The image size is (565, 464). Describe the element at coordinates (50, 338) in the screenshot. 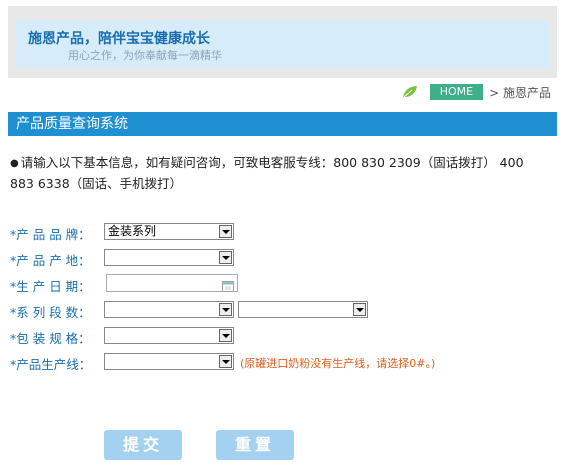

I see `spec-label: *包 装 规 格：` at that location.